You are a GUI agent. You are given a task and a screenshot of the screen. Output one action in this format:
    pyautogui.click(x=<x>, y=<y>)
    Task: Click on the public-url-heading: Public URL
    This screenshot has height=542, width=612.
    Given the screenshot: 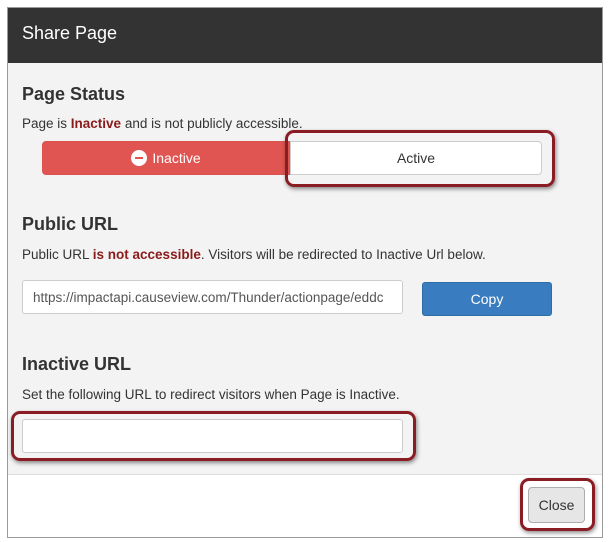 What is the action you would take?
    pyautogui.click(x=70, y=224)
    